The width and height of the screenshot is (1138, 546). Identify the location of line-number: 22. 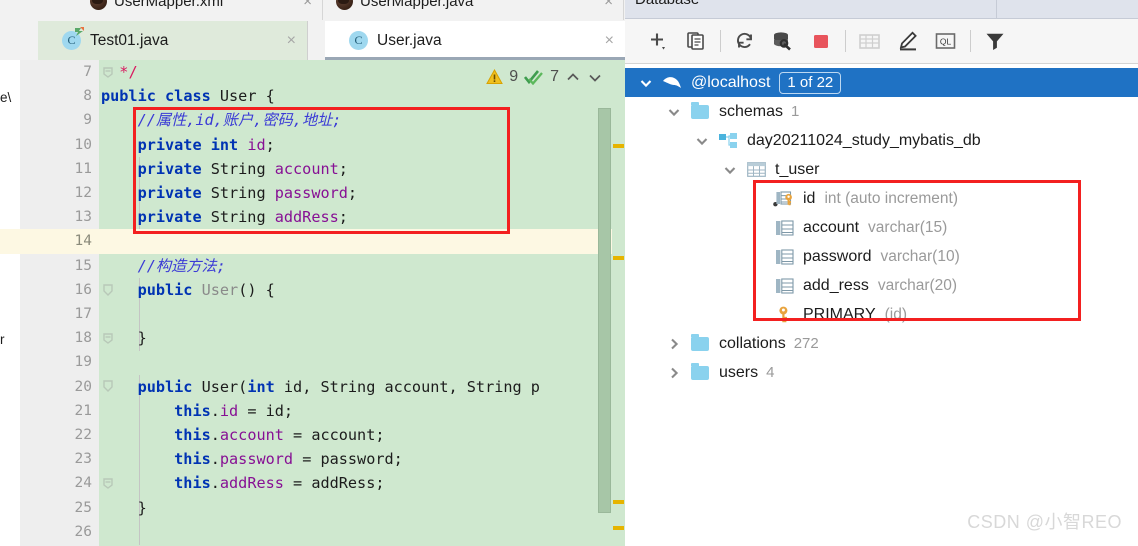
(83, 435).